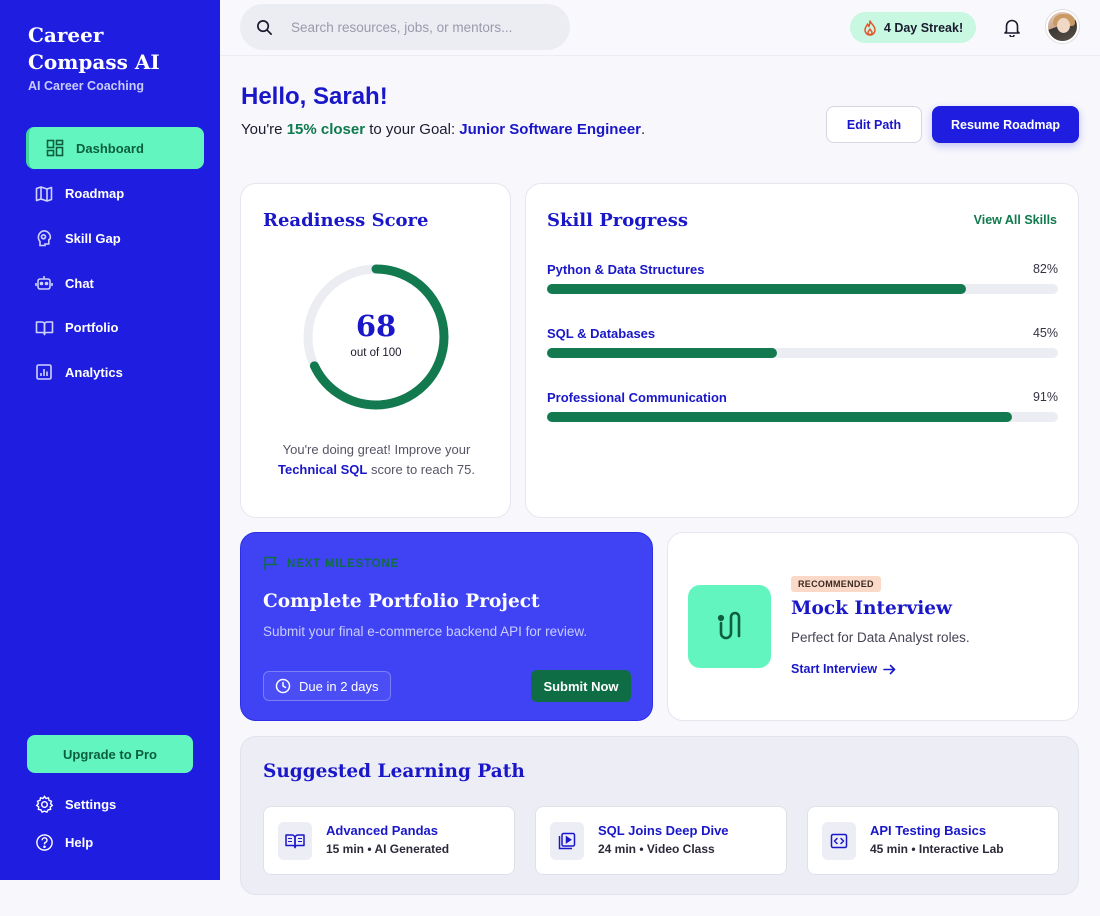  I want to click on learning-card-meta: 15 min • AI Generated, so click(388, 849).